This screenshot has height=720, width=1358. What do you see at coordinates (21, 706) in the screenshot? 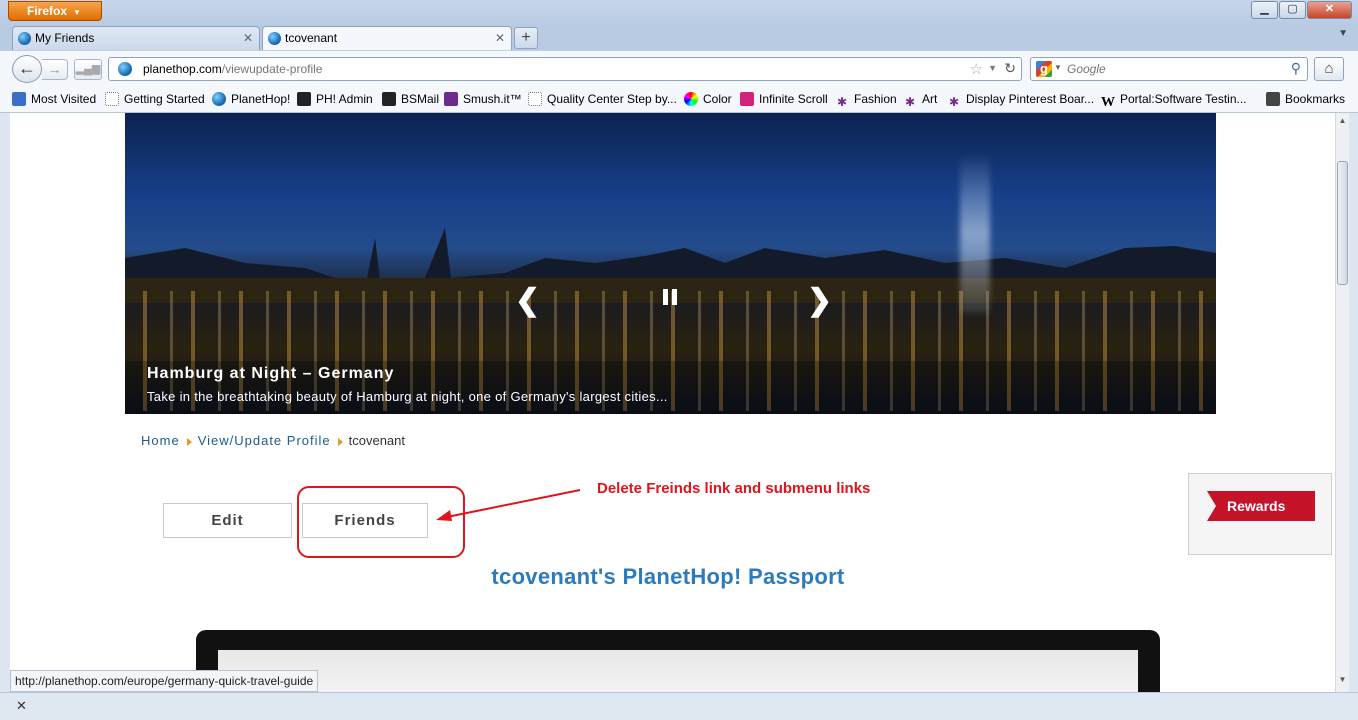
I see `close-addon-bar-icon: ✕` at bounding box center [21, 706].